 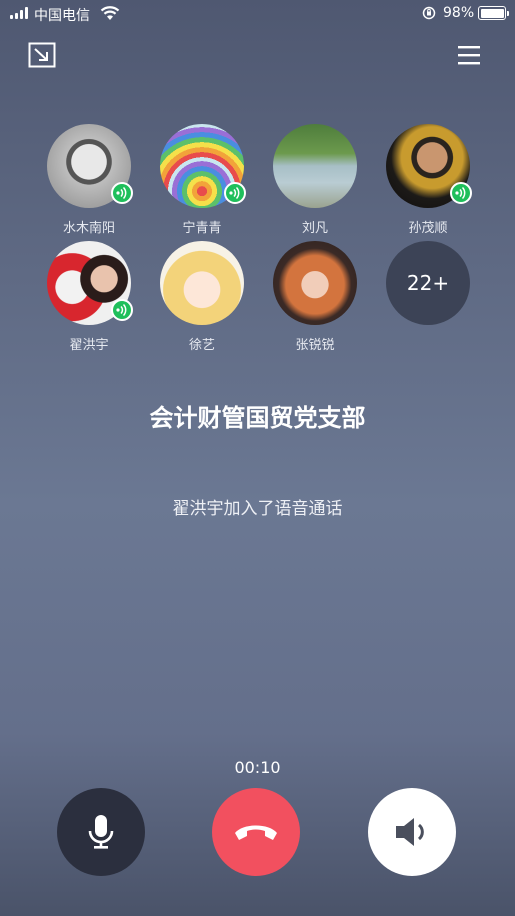 I want to click on more-participants: 22+, so click(x=428, y=283).